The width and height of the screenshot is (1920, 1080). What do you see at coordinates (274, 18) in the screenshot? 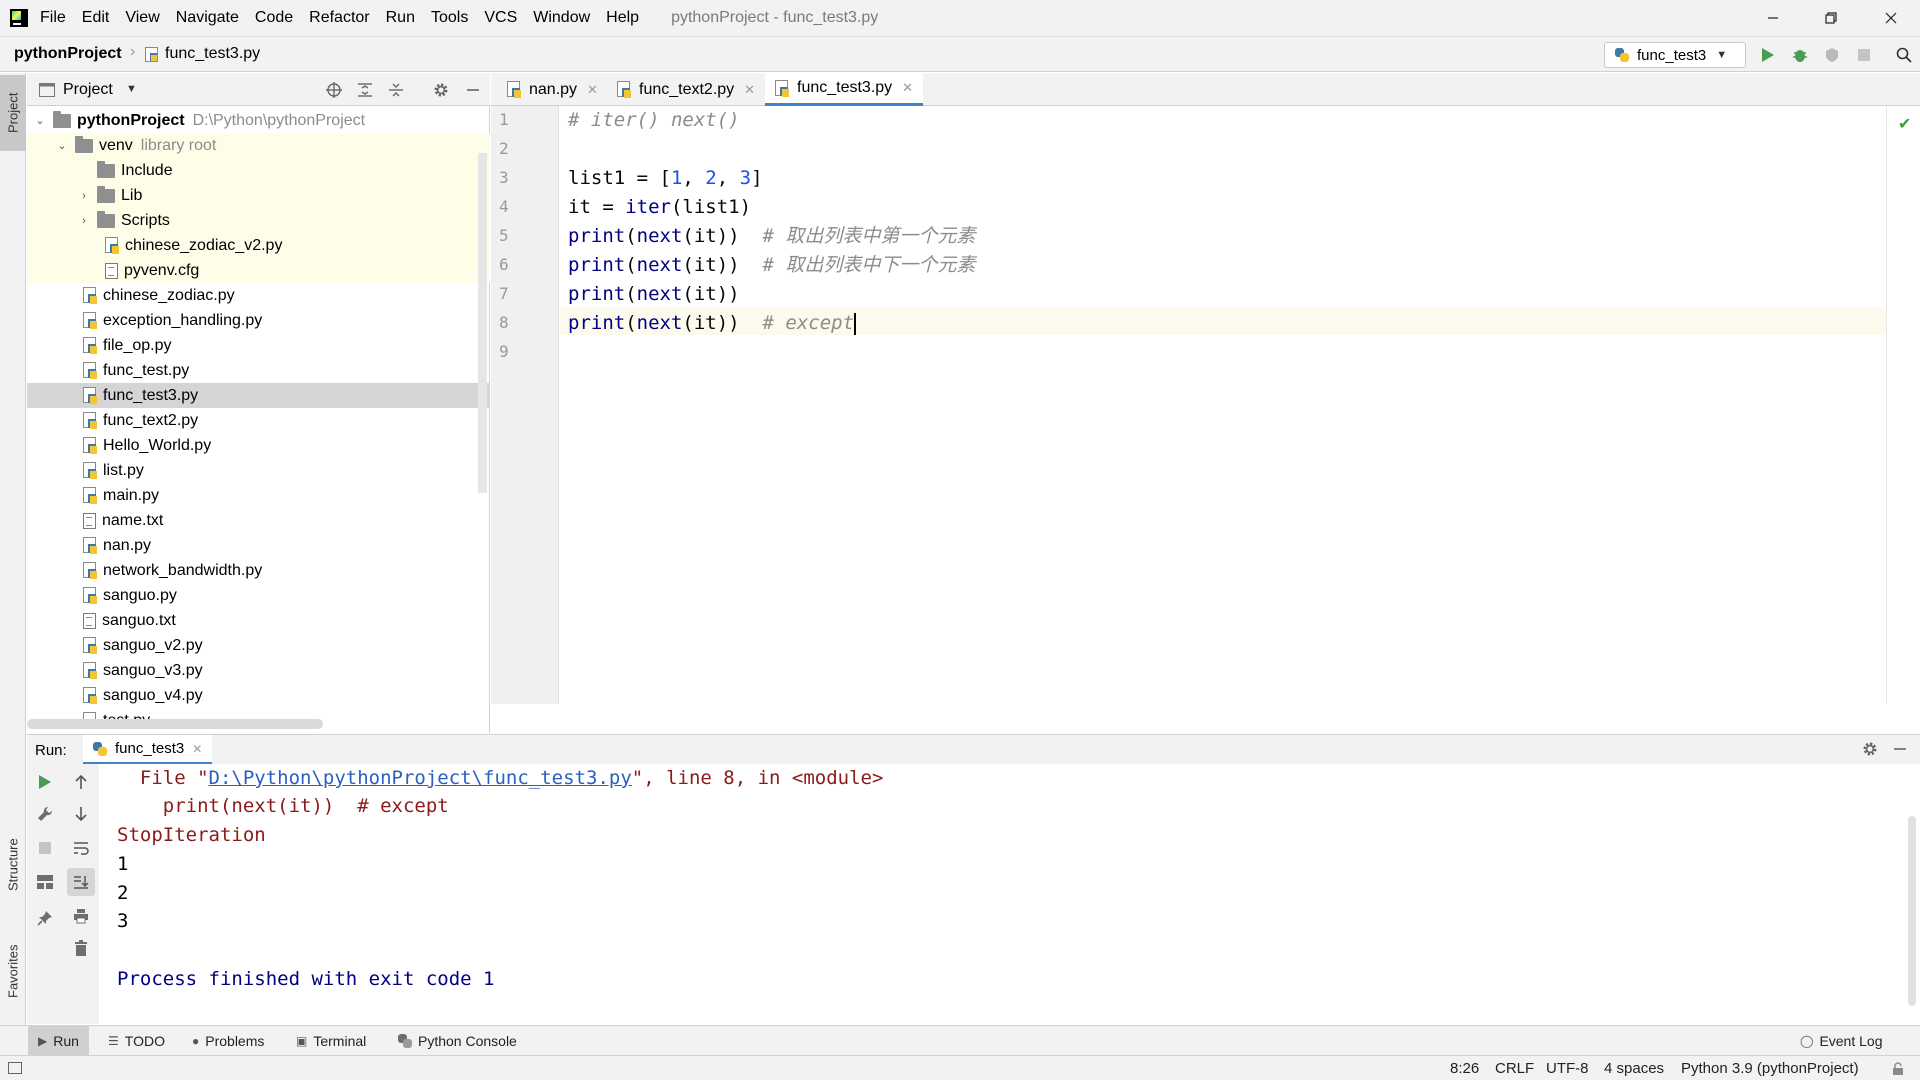
I see `menu-code: Code` at bounding box center [274, 18].